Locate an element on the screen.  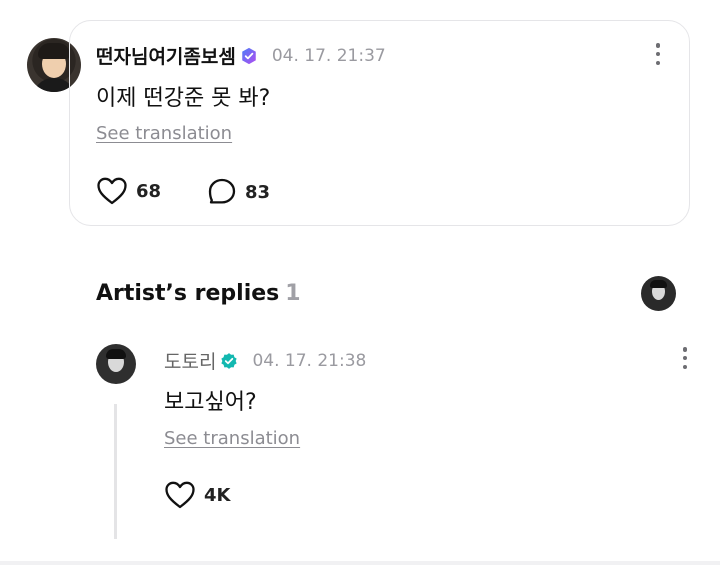
reply-timestamp: 04. 17. 21:38 is located at coordinates (309, 360).